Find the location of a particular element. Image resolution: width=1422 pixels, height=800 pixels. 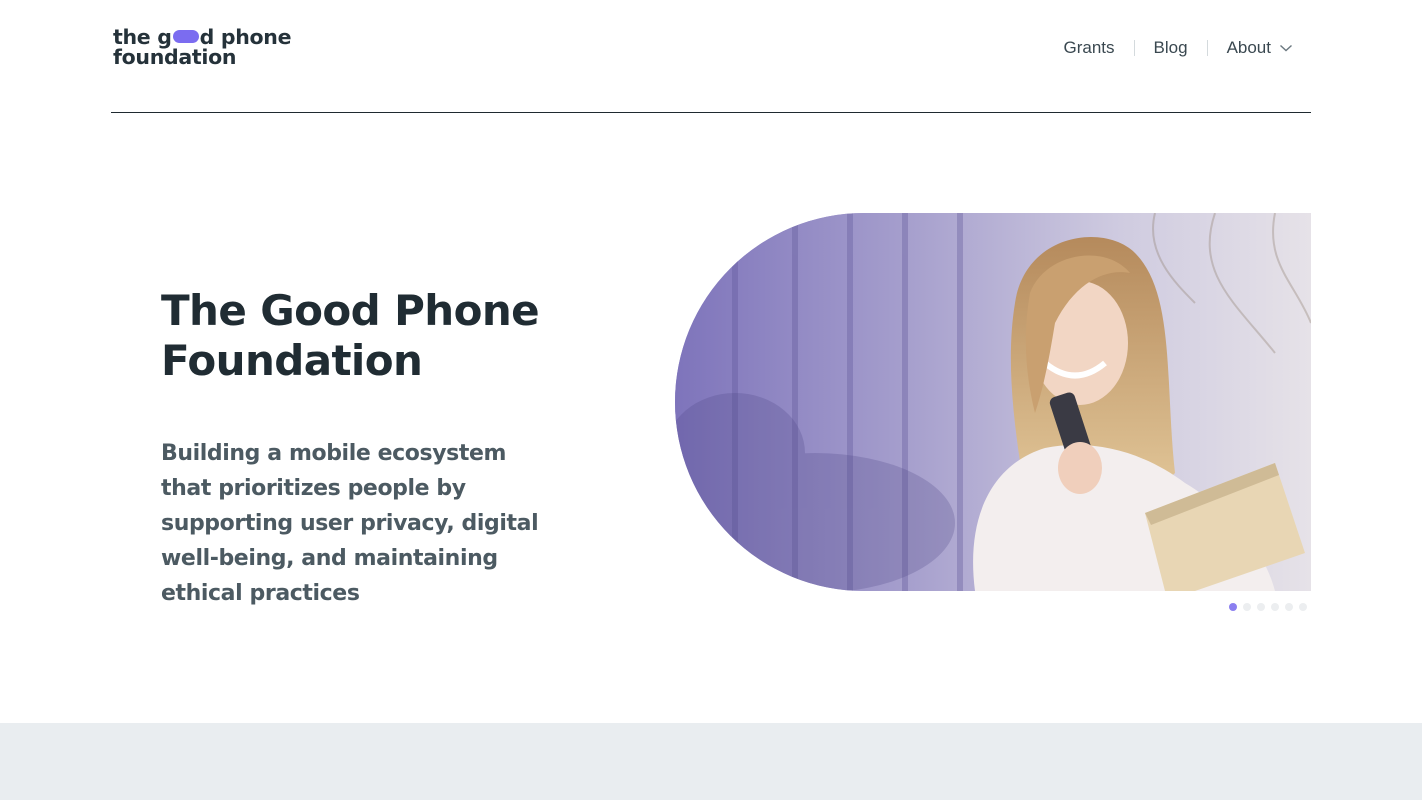

logo-line-2: foundation is located at coordinates (175, 57).